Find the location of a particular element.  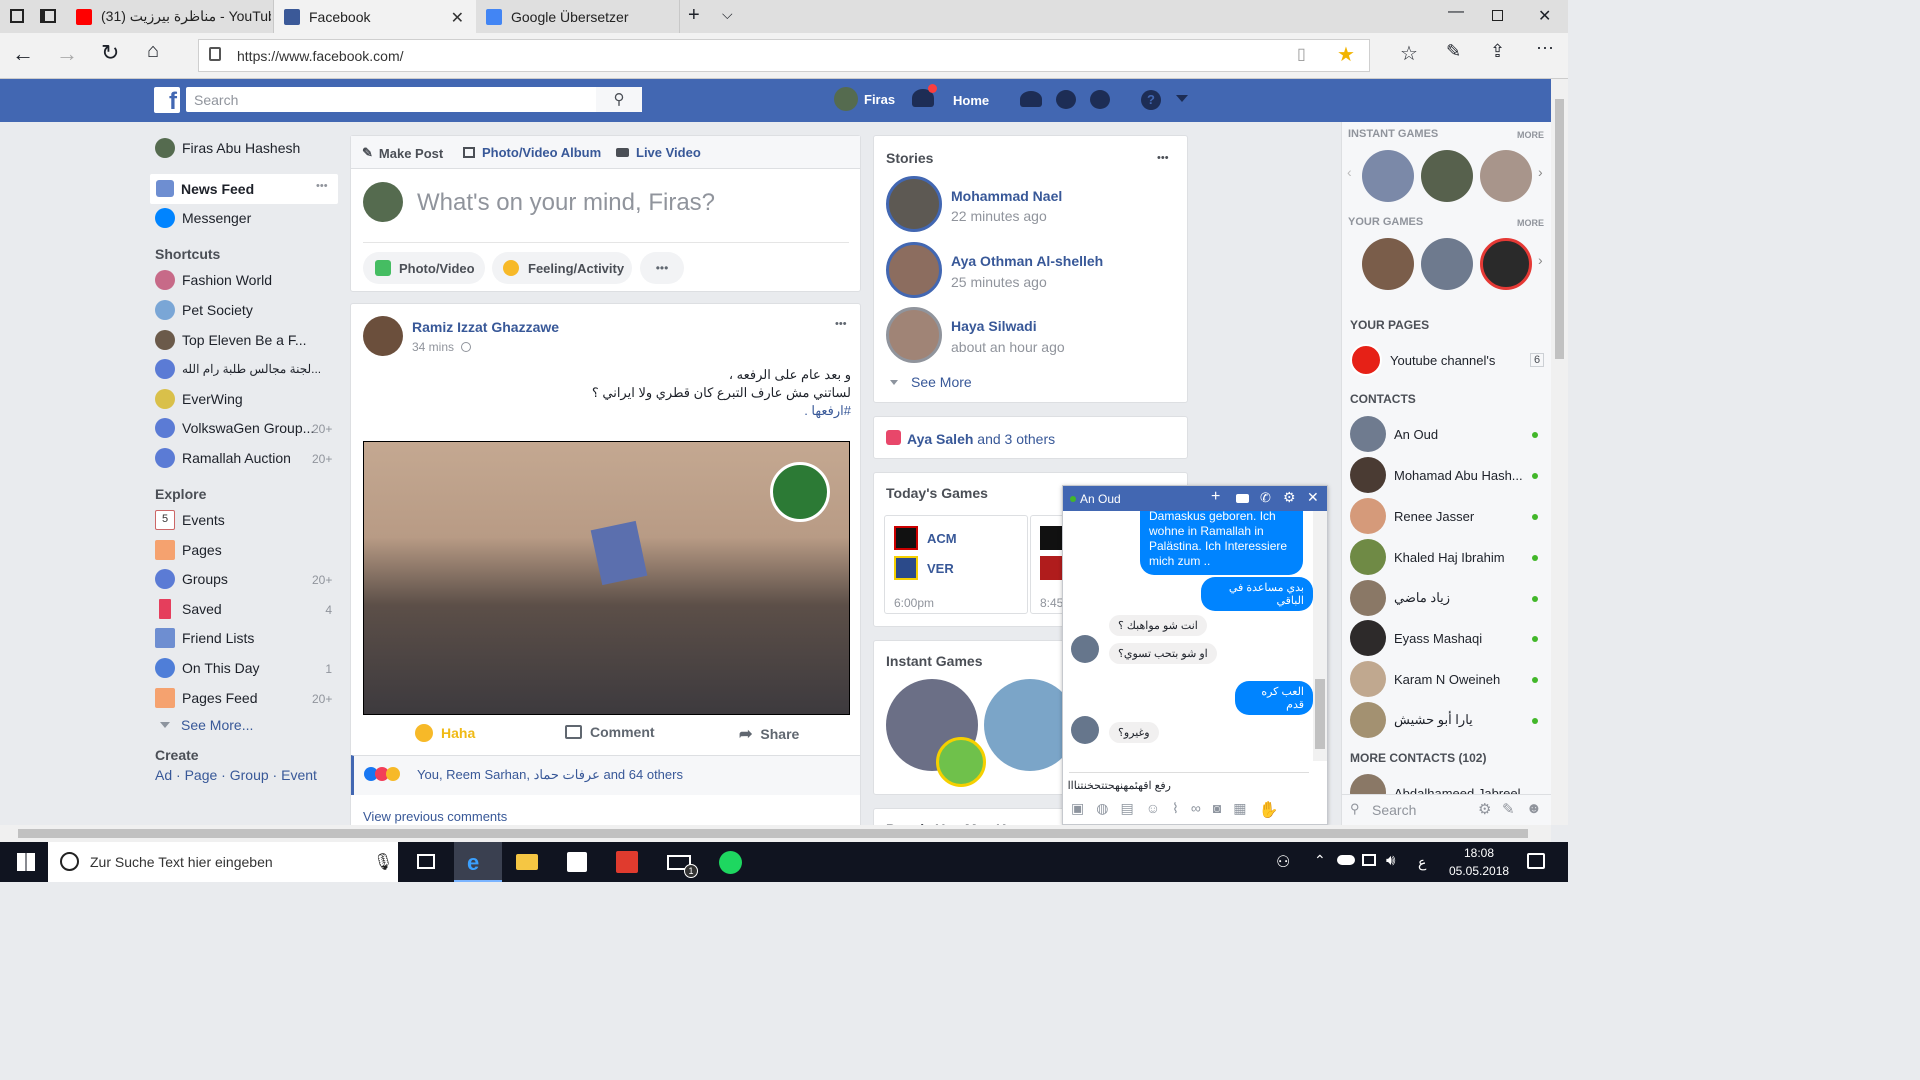

page-item: Youtube channel's is located at coordinates (1447, 360).